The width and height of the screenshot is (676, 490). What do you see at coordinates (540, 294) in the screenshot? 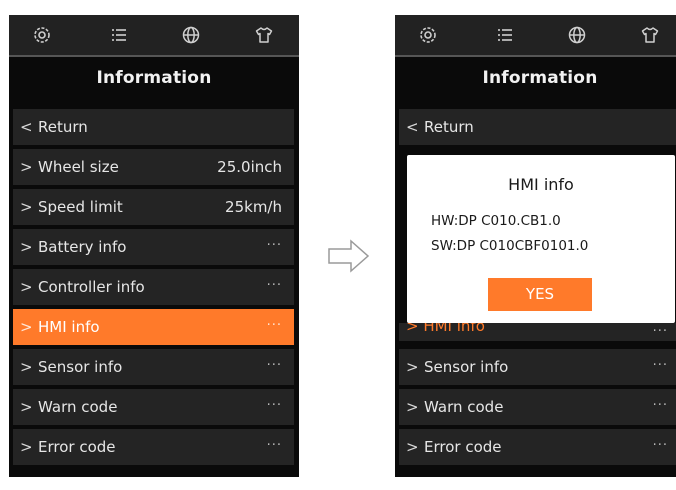
I see `yes-button: YES` at bounding box center [540, 294].